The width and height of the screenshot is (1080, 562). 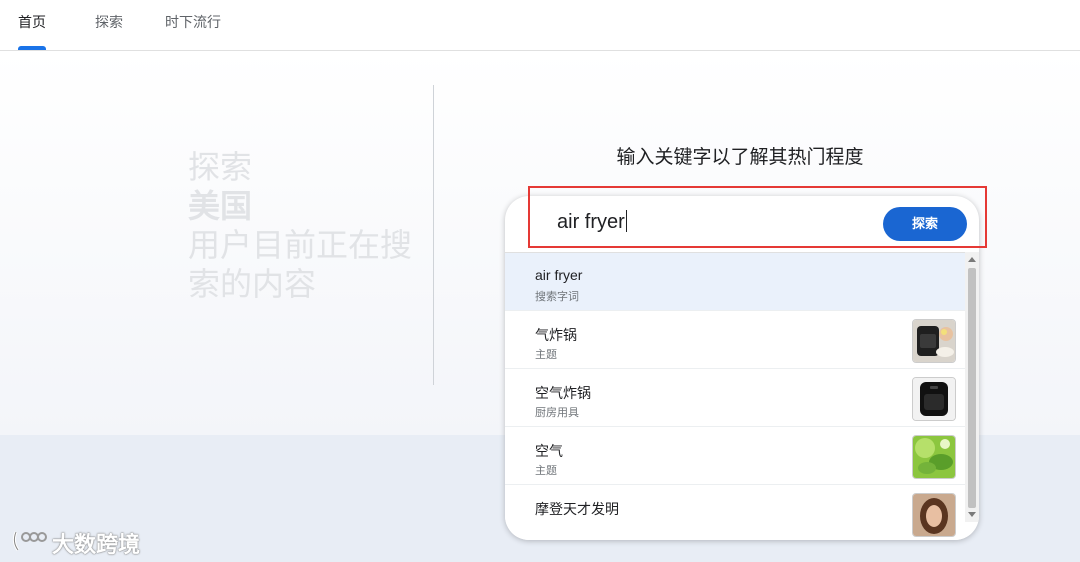 I want to click on suggestion-title: 摩登天才发明, so click(x=577, y=509).